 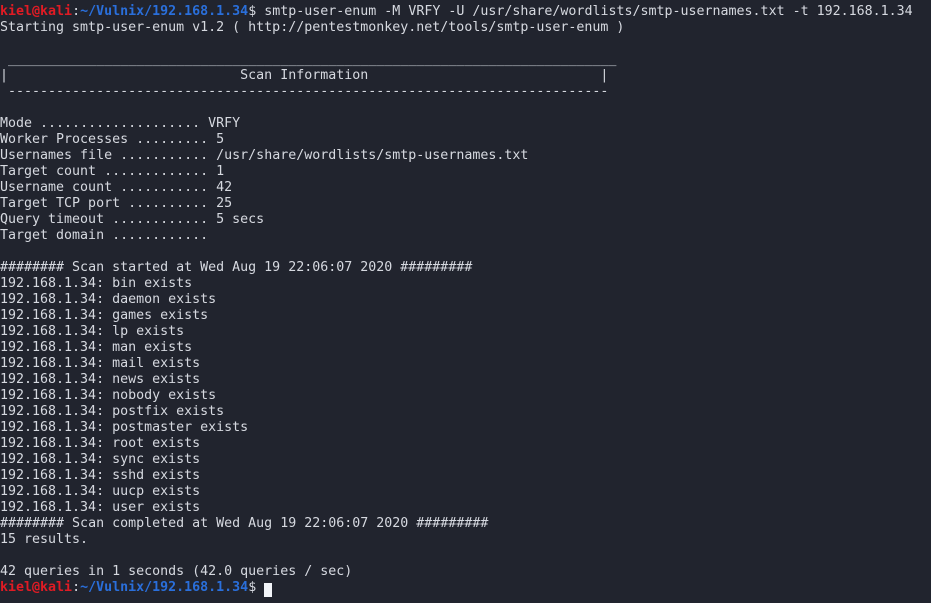 What do you see at coordinates (44, 539) in the screenshot?
I see `results-count-line: 15 results.` at bounding box center [44, 539].